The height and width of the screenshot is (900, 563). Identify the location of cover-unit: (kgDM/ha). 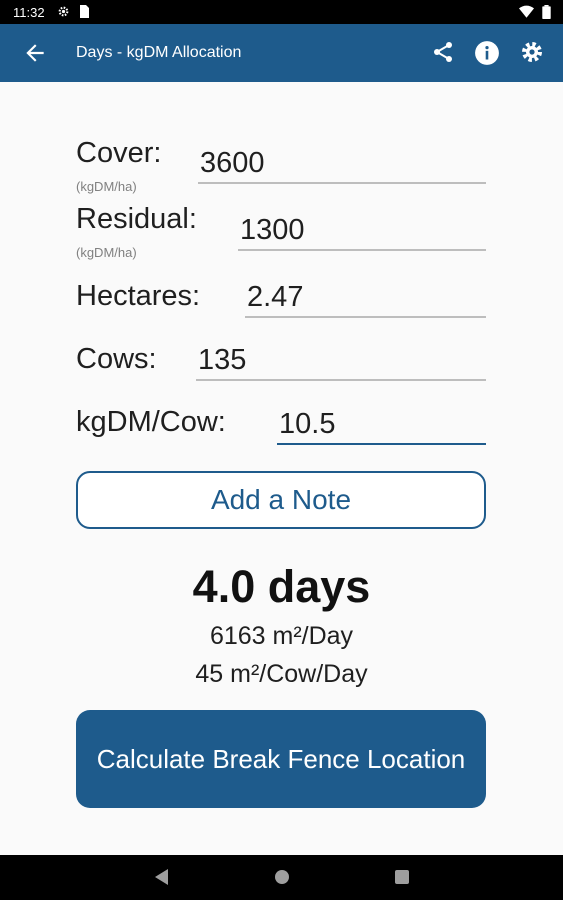
(106, 186).